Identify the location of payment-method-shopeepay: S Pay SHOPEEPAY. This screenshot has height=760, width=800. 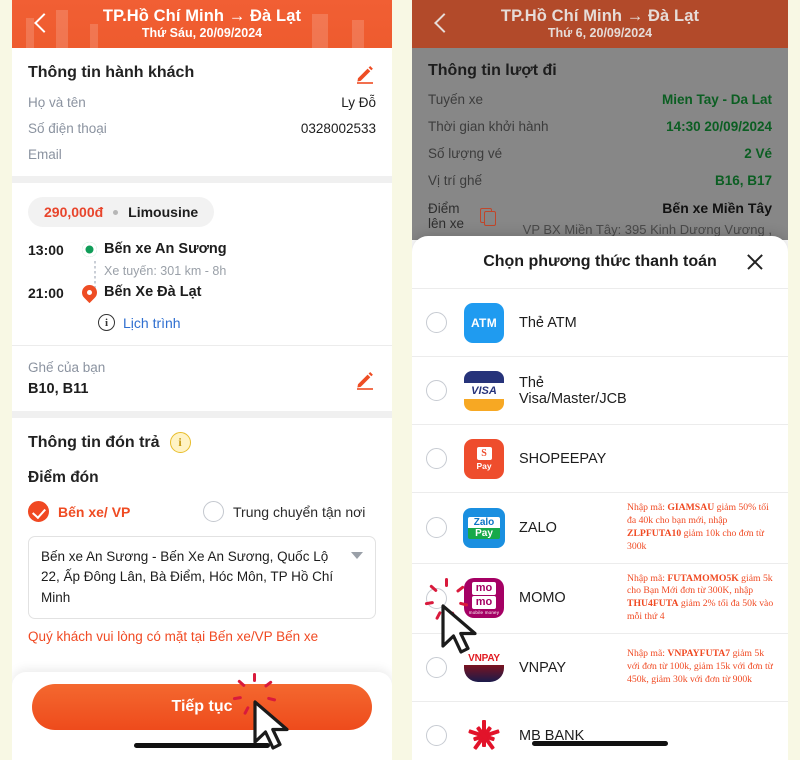
(600, 458).